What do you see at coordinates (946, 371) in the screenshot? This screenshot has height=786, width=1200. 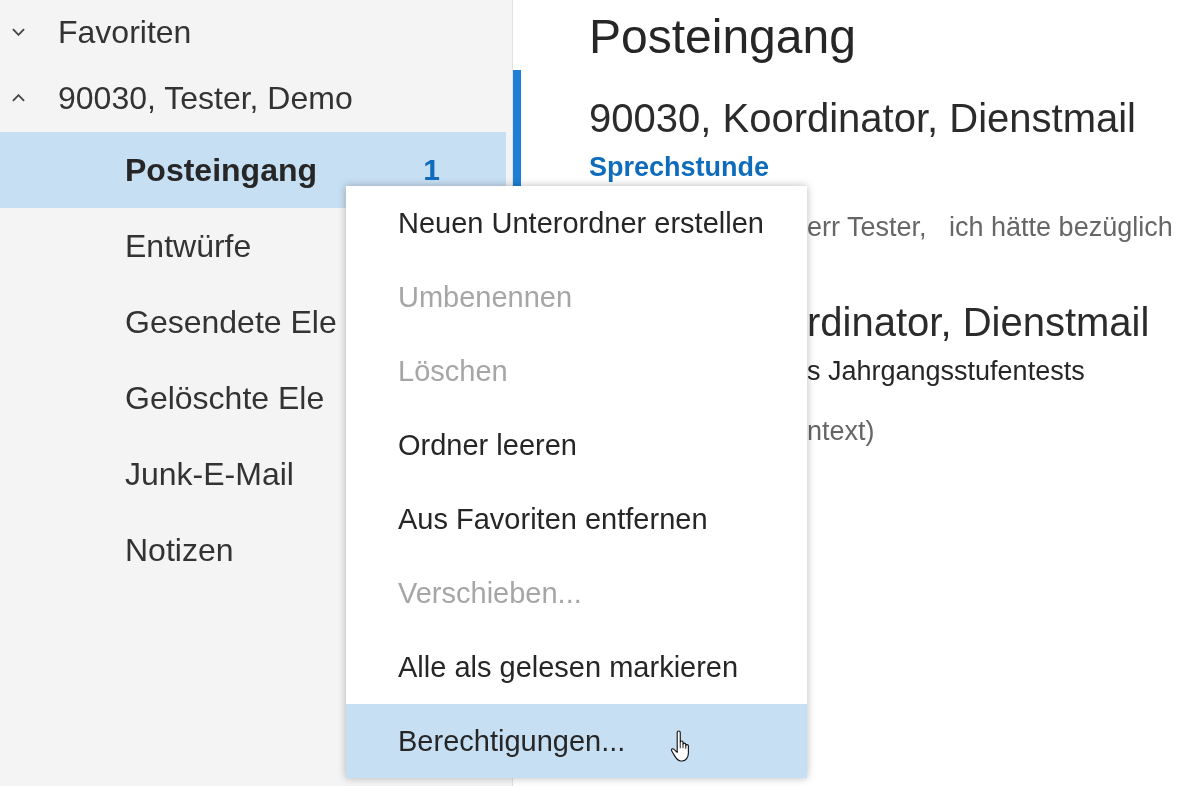 I see `message-subject: s Jahrgangsstufentests` at bounding box center [946, 371].